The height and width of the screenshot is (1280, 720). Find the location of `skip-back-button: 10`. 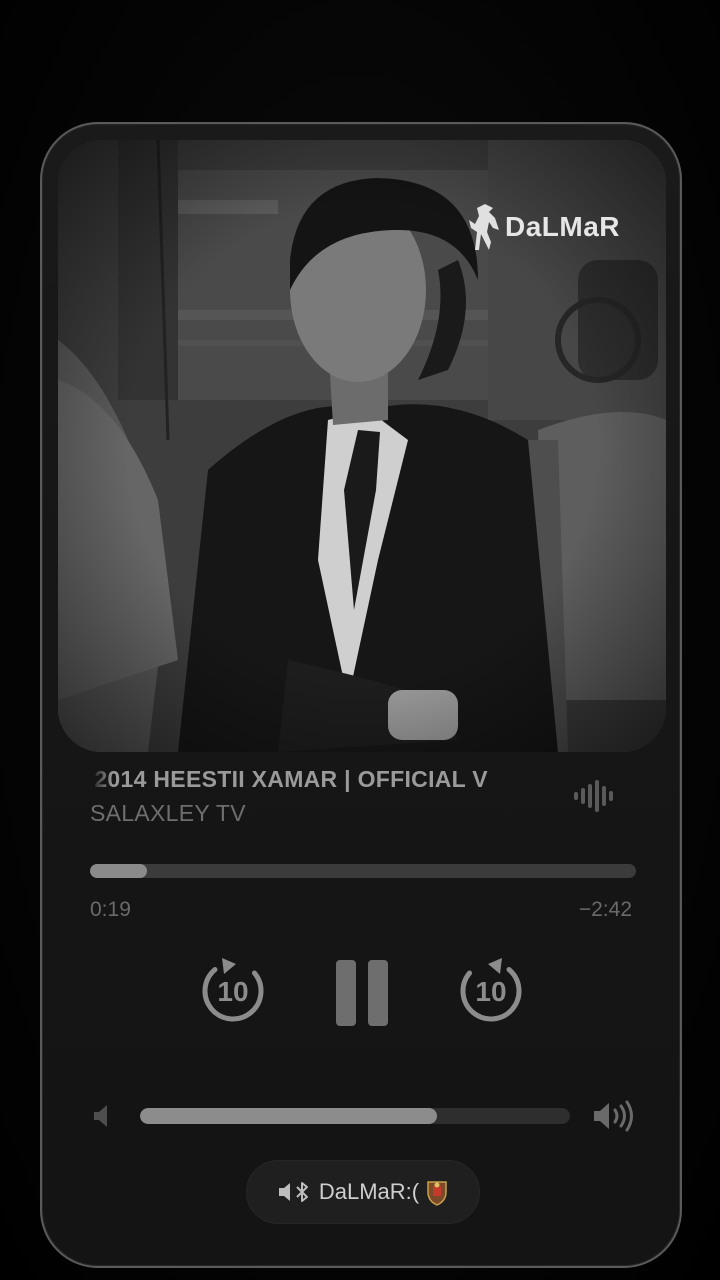

skip-back-button: 10 is located at coordinates (233, 989).